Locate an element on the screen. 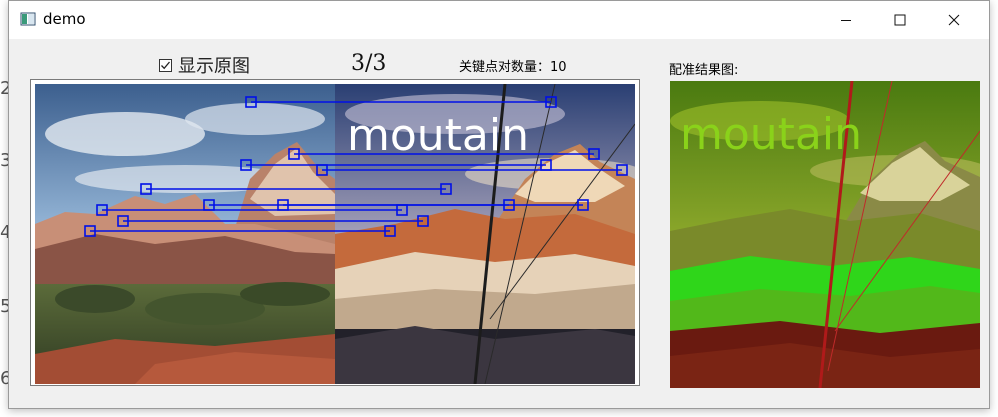 The height and width of the screenshot is (417, 998). minimize-button is located at coordinates (846, 20).